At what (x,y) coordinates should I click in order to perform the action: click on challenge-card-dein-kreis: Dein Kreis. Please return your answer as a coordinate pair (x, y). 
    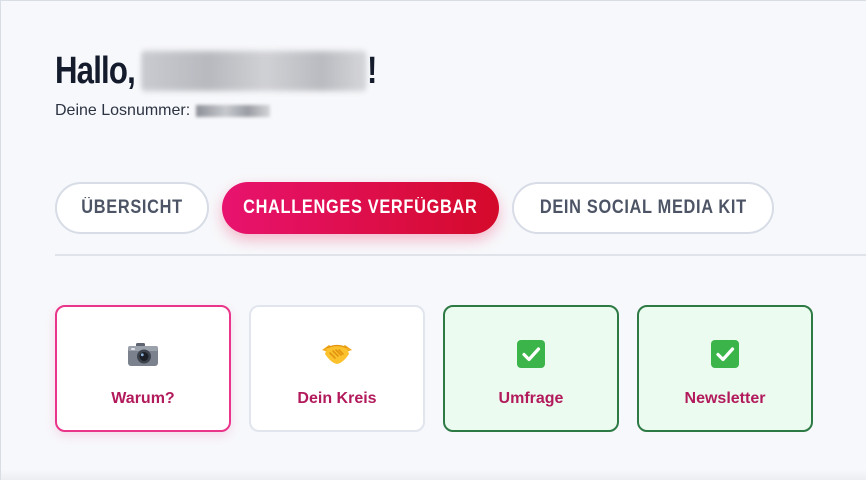
    Looking at the image, I should click on (337, 368).